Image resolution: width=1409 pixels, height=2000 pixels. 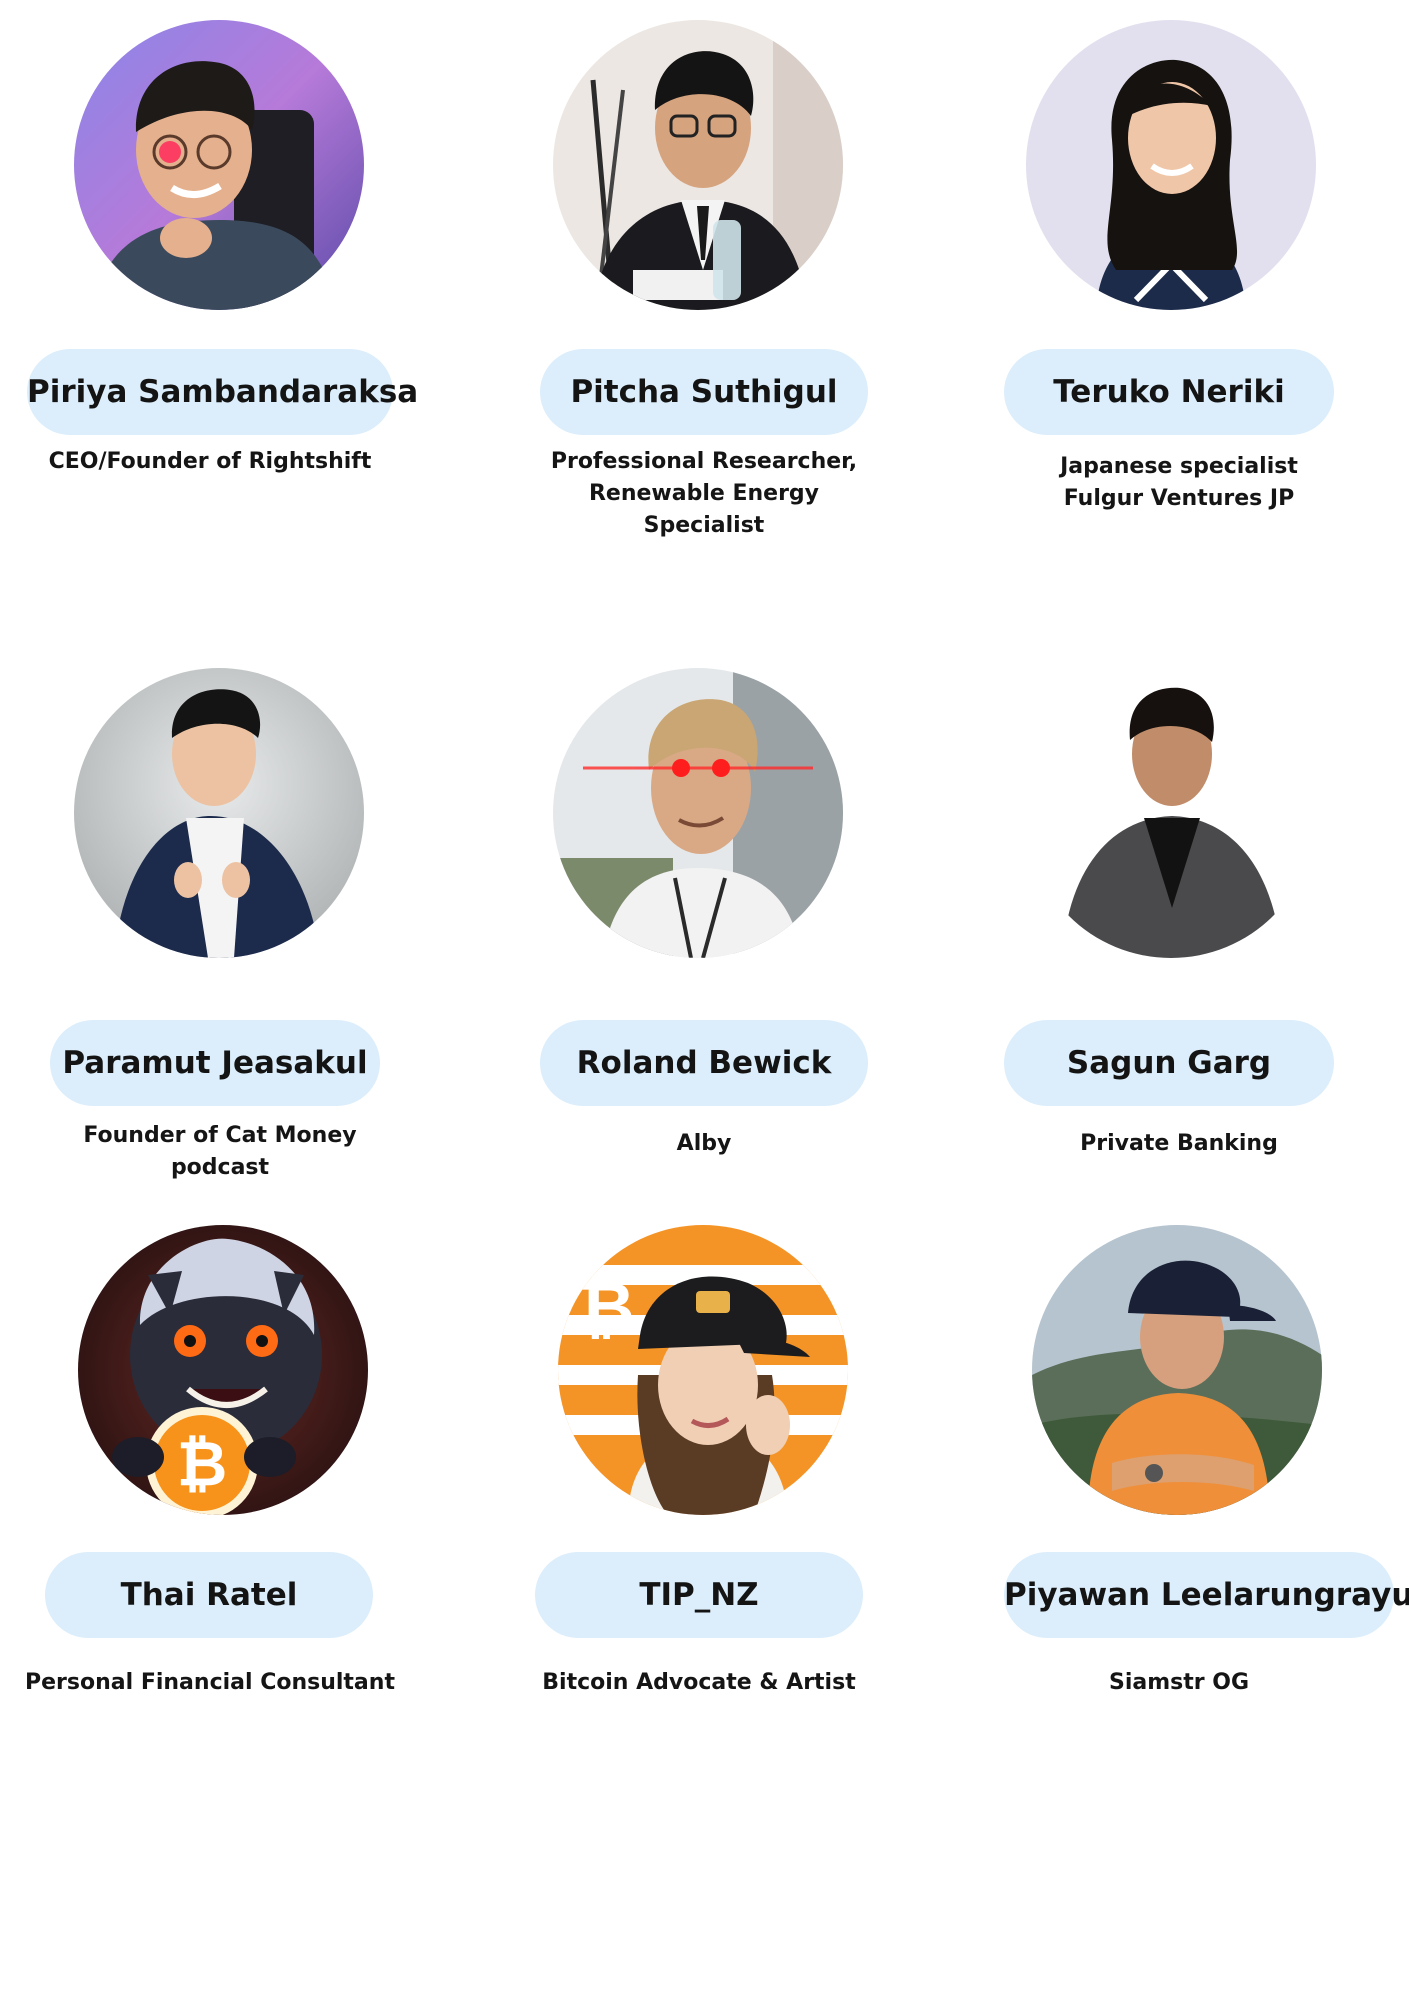 I want to click on avatar-piyawan, so click(x=1177, y=1370).